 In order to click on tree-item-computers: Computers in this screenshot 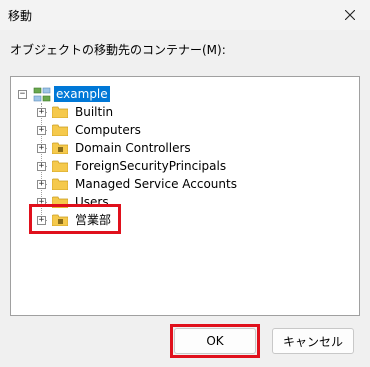, I will do `click(108, 130)`.